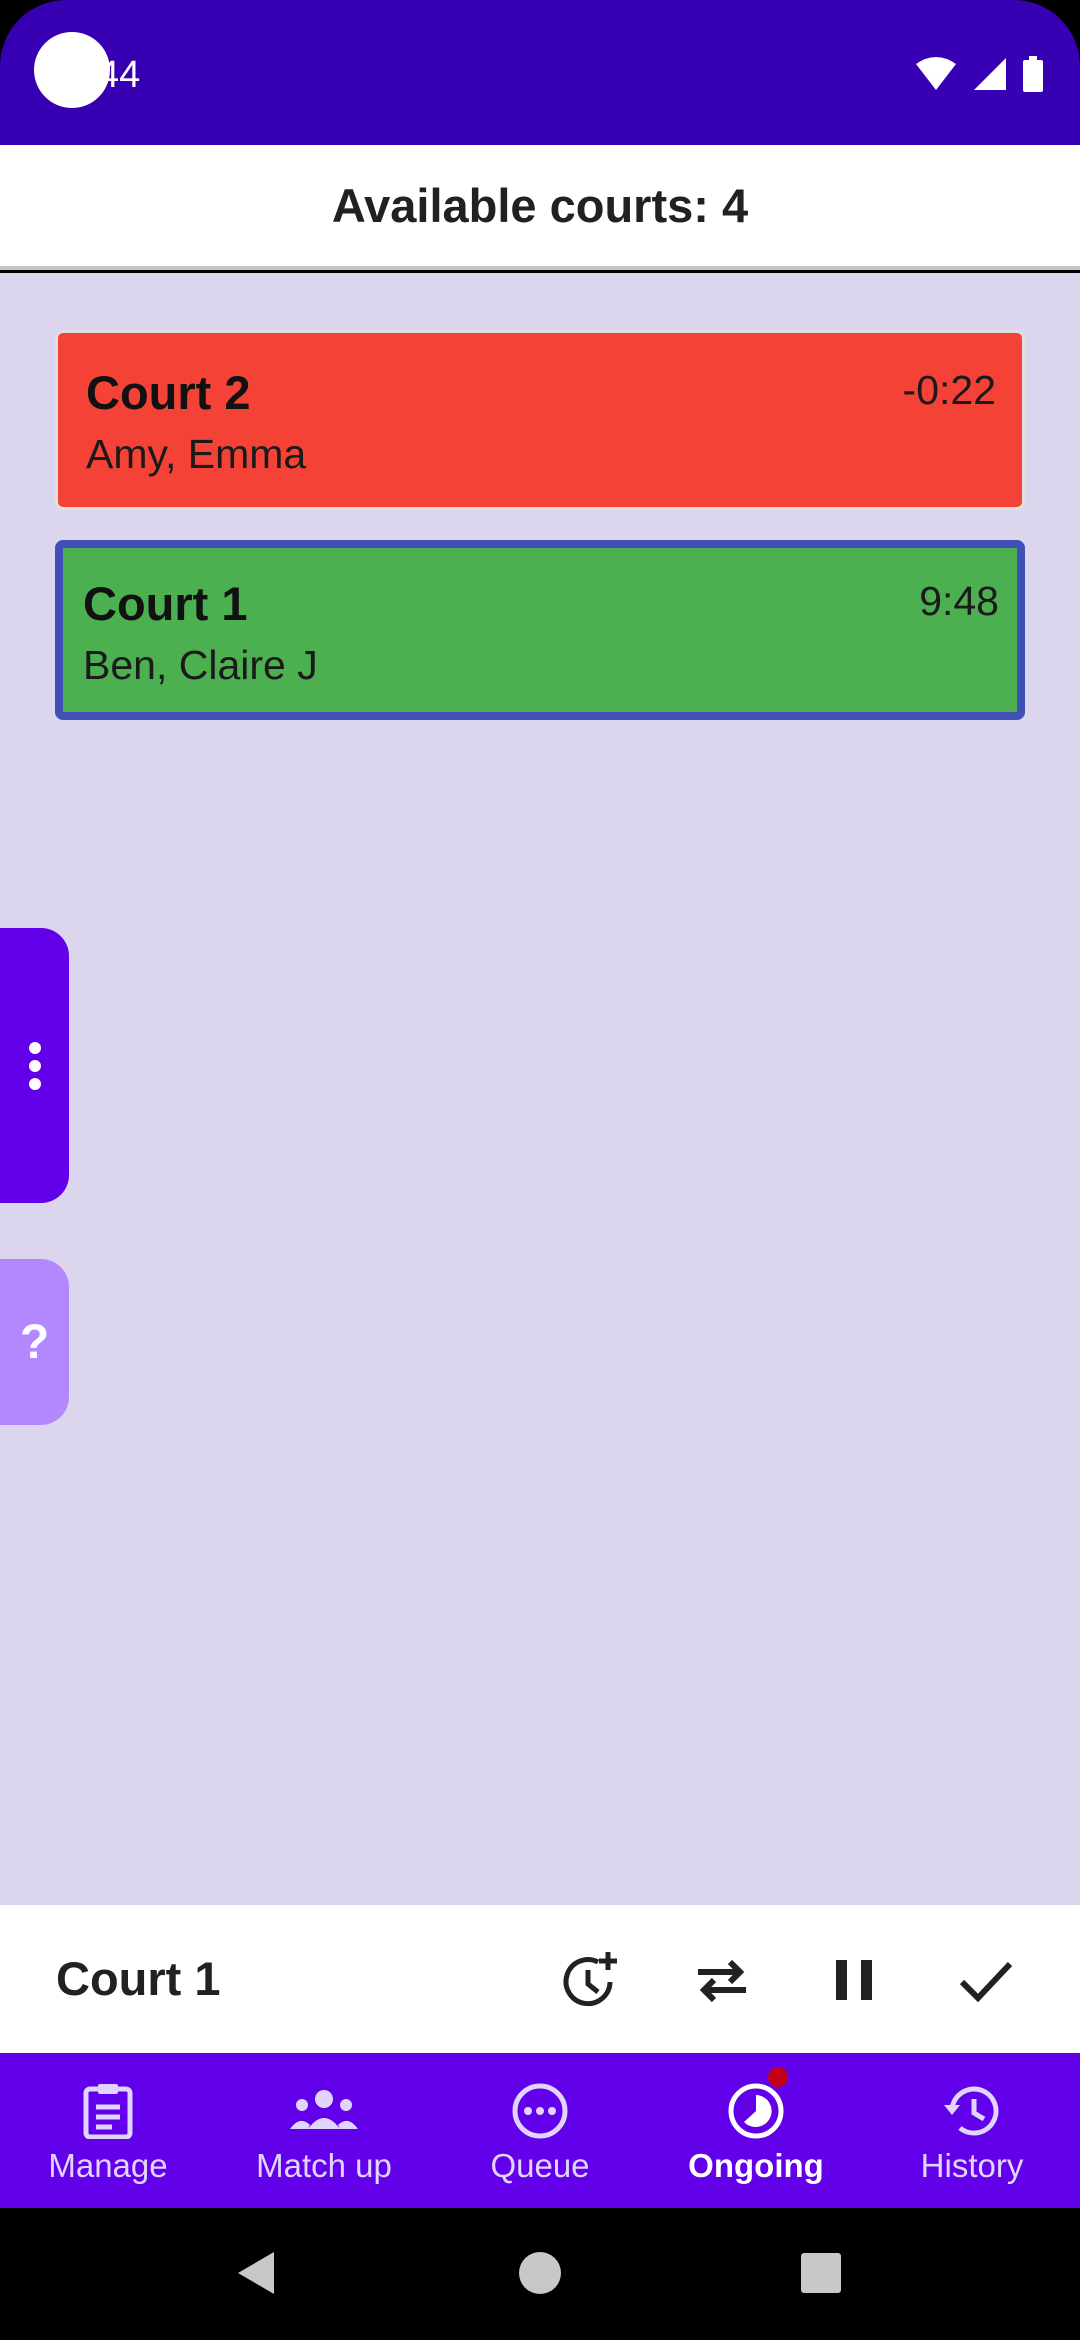 The image size is (1080, 2340). I want to click on court-card-court-1: Court 1 9:48 Ben, Claire J, so click(540, 630).